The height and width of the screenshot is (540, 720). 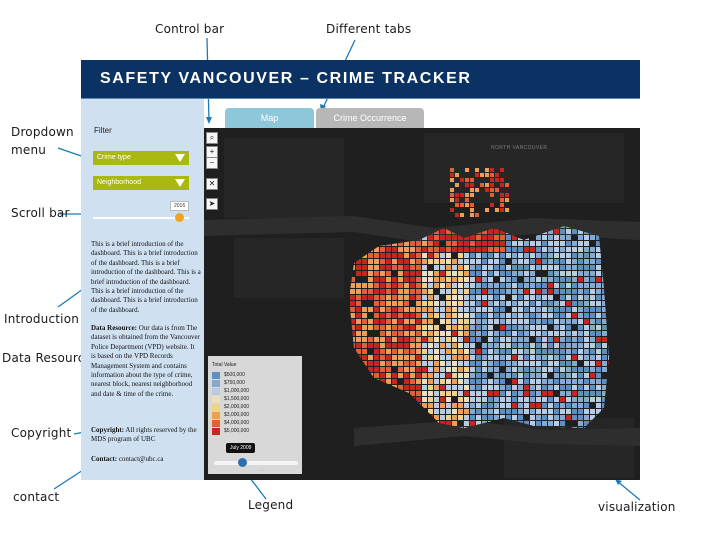 What do you see at coordinates (180, 217) in the screenshot?
I see `year-slider-thumb` at bounding box center [180, 217].